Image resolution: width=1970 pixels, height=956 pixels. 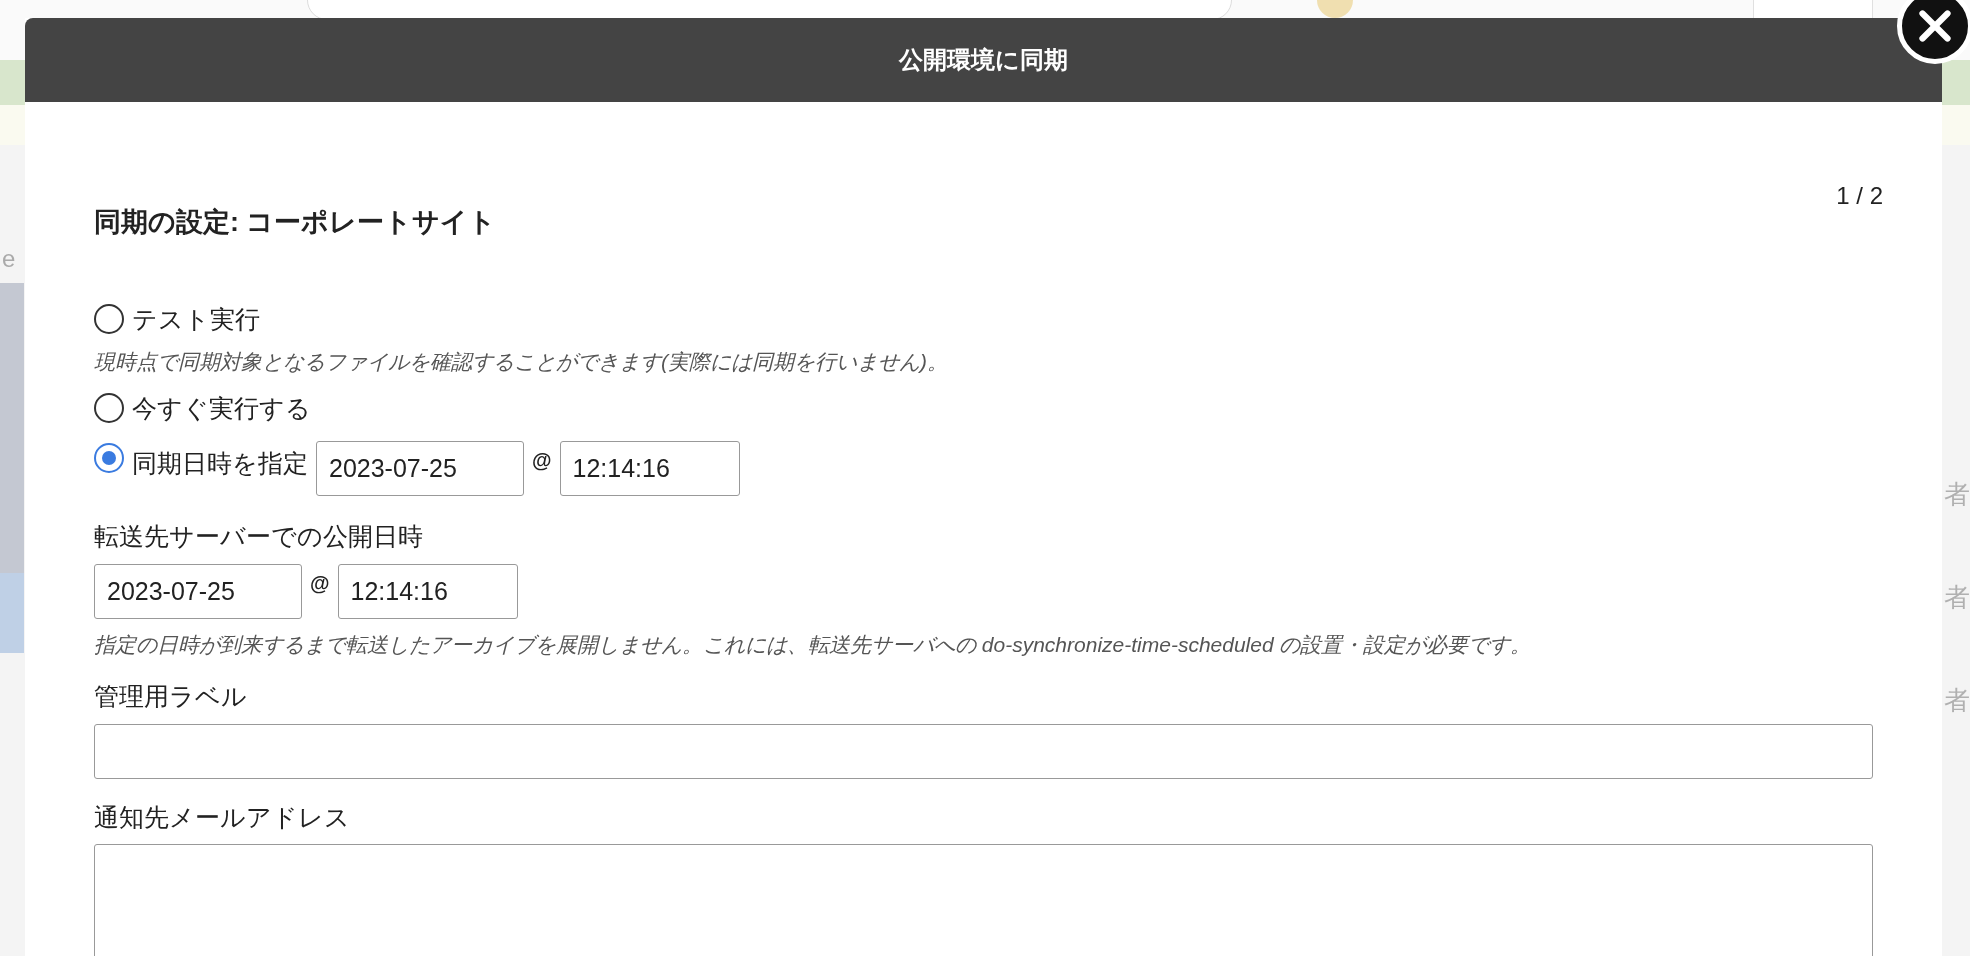 What do you see at coordinates (221, 408) in the screenshot?
I see `radio-label: 今すぐ実行する` at bounding box center [221, 408].